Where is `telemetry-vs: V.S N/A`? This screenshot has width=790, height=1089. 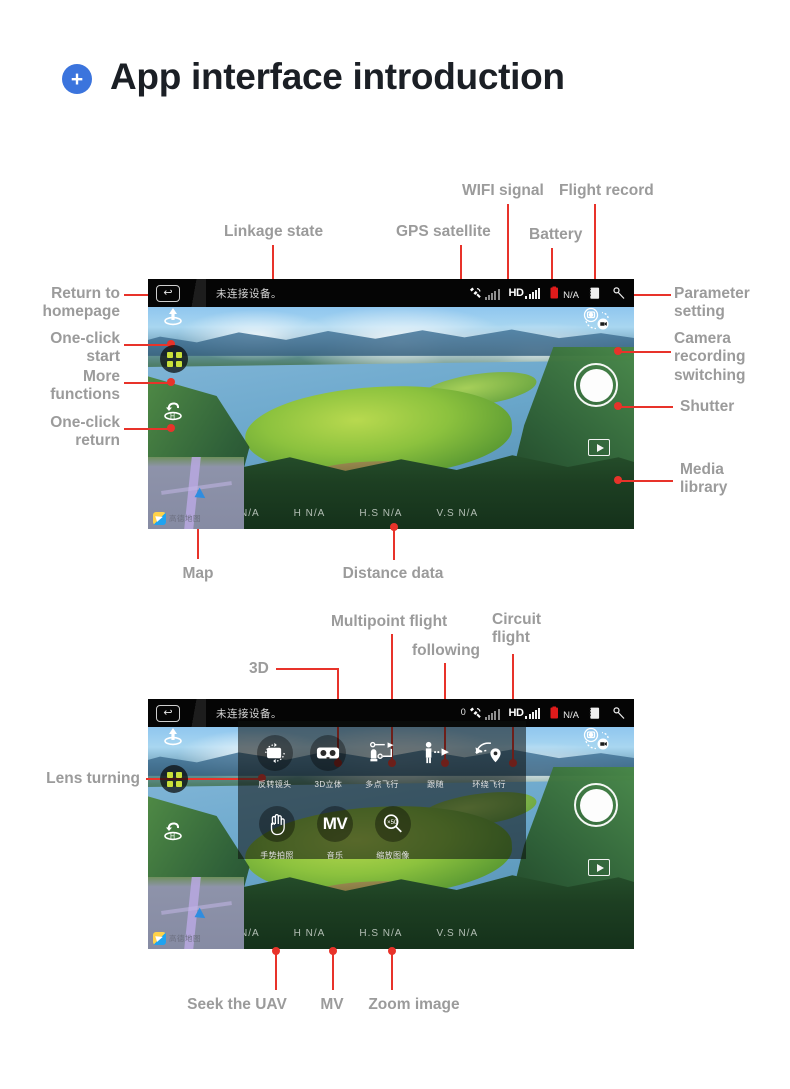 telemetry-vs: V.S N/A is located at coordinates (457, 513).